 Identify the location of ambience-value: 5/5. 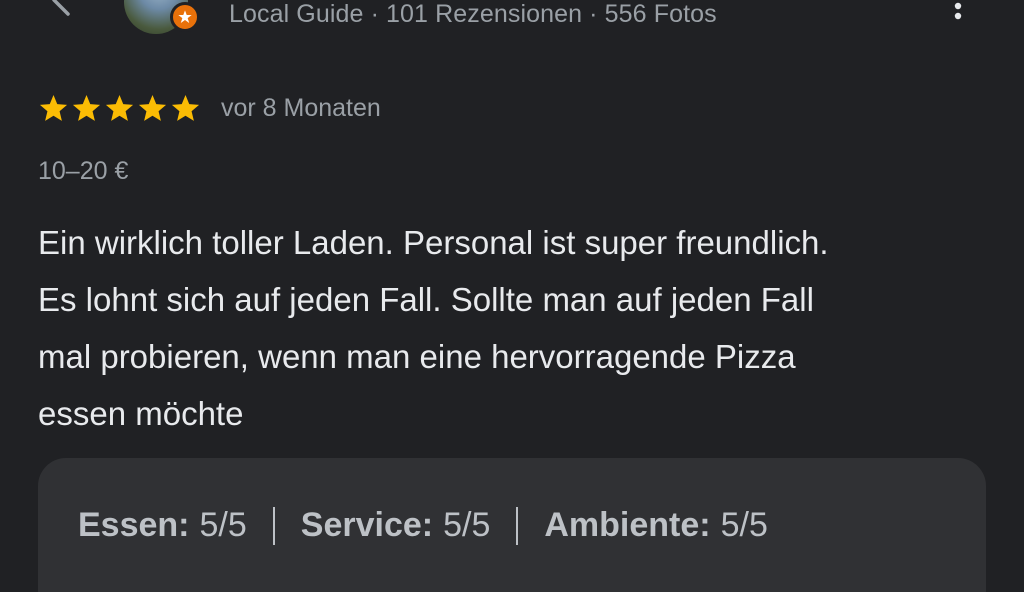
(744, 525).